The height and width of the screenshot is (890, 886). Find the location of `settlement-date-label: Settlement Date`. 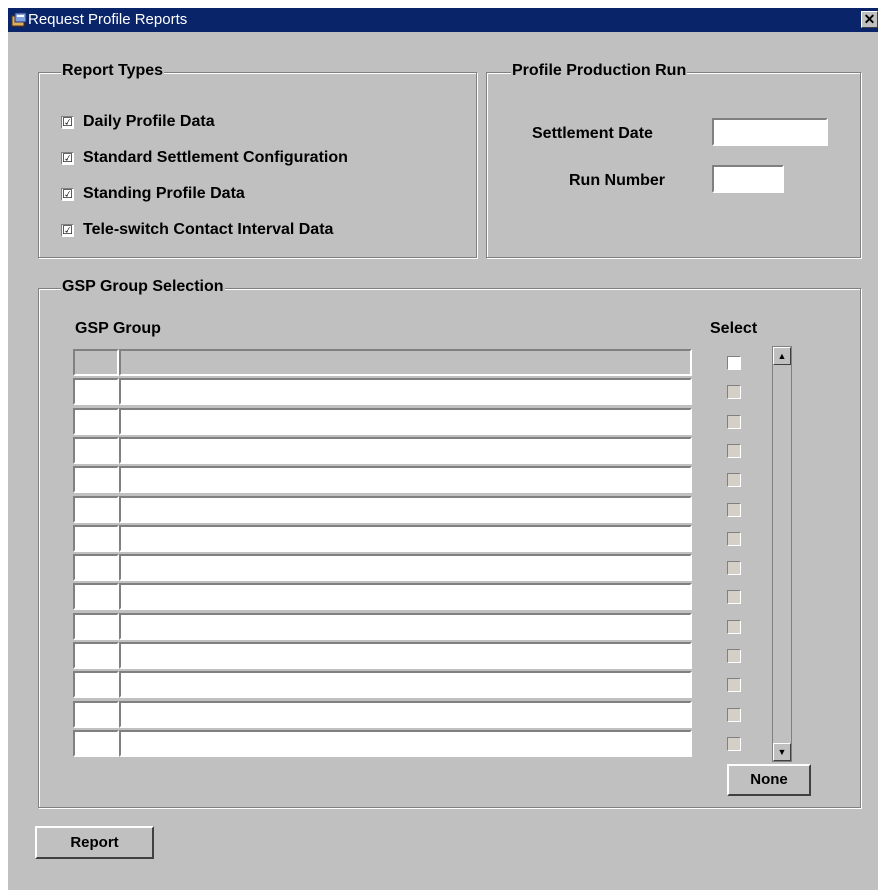

settlement-date-label: Settlement Date is located at coordinates (592, 133).